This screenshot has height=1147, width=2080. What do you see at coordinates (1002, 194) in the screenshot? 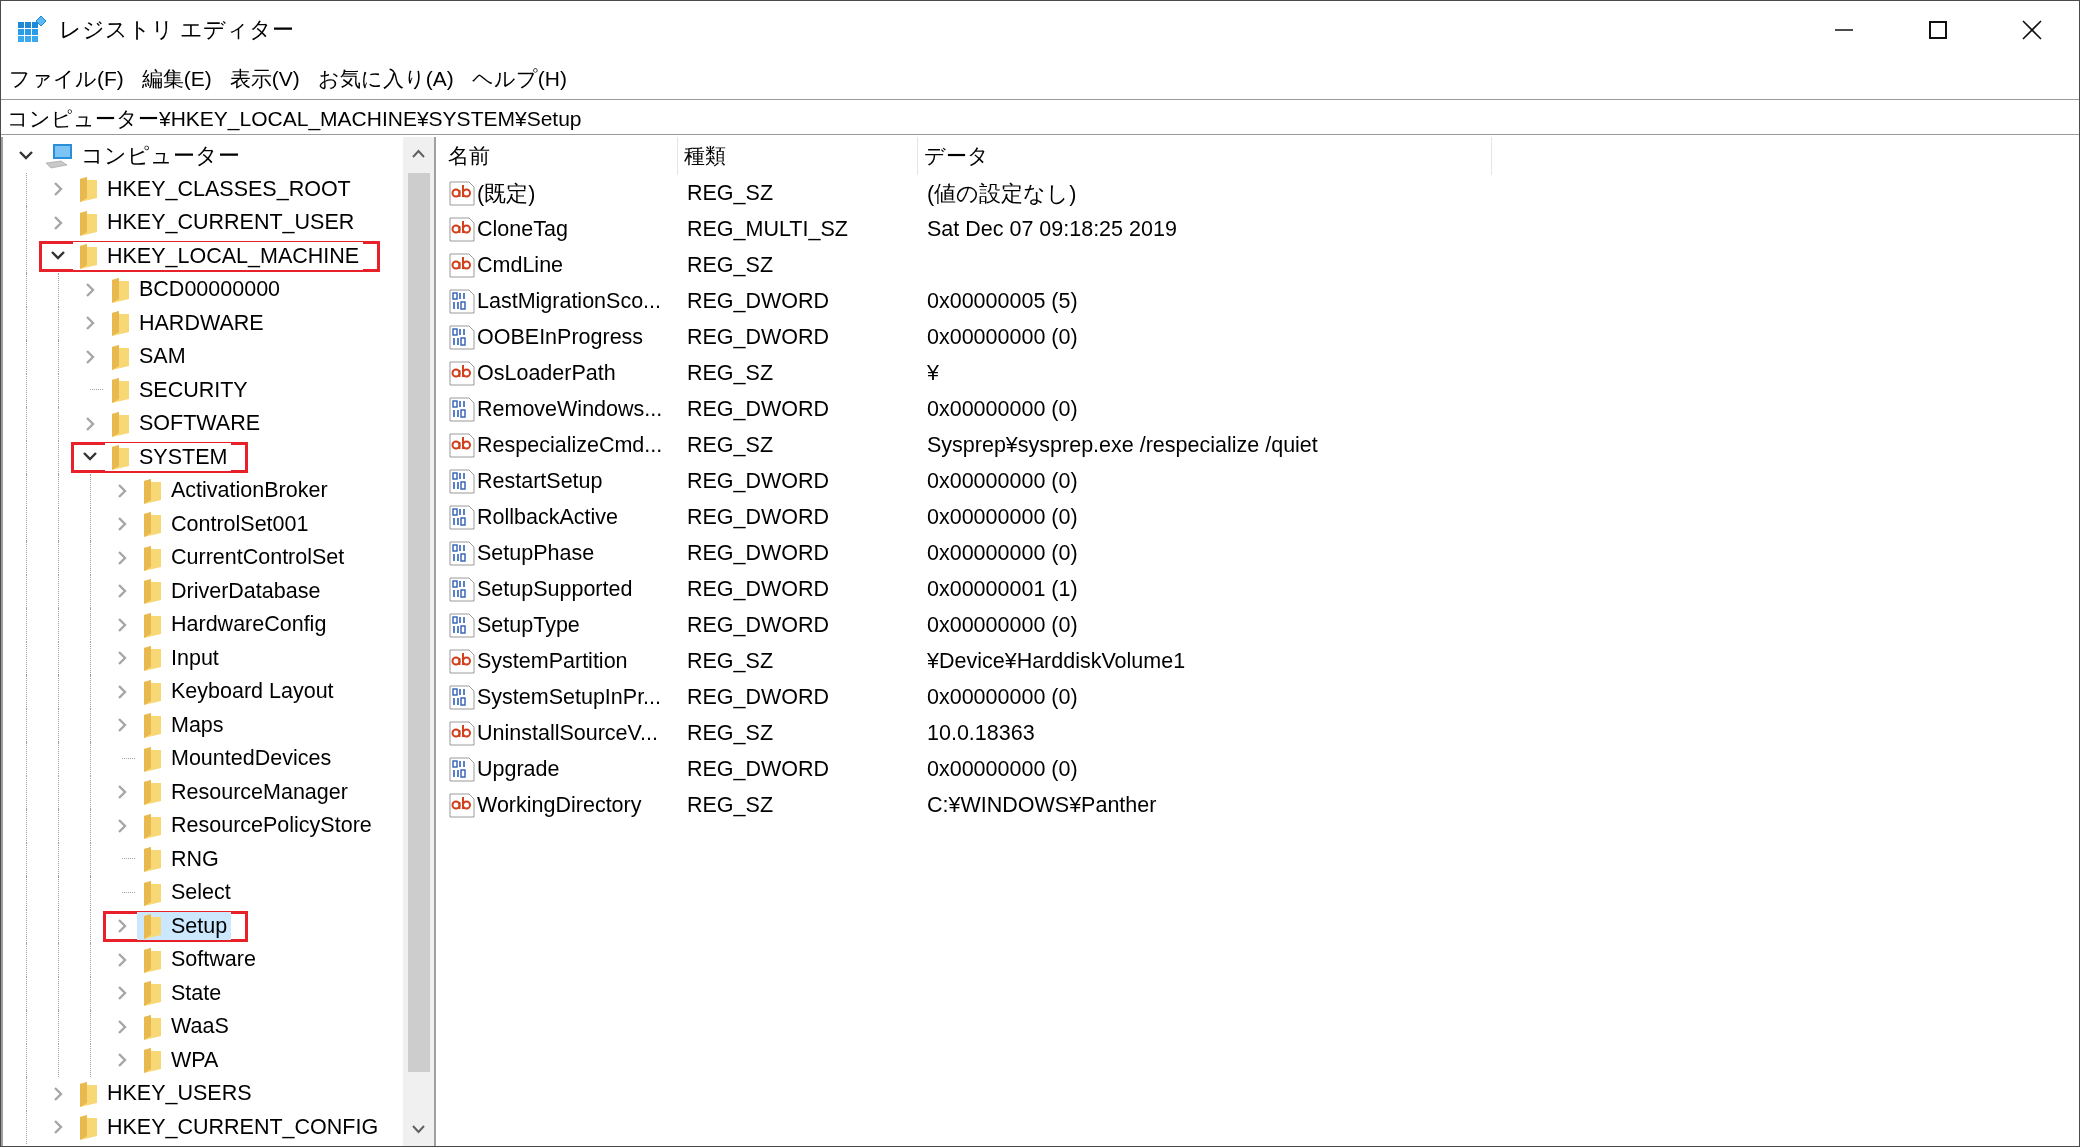
I see `value-data: (値の設定なし)` at bounding box center [1002, 194].